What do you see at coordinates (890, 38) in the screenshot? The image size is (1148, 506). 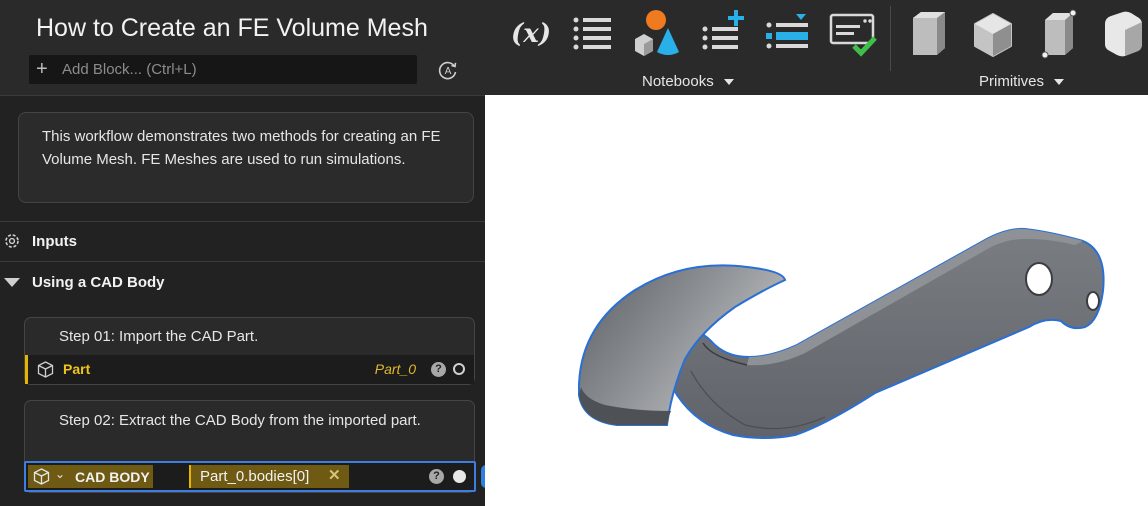 I see `toolbar-divider` at bounding box center [890, 38].